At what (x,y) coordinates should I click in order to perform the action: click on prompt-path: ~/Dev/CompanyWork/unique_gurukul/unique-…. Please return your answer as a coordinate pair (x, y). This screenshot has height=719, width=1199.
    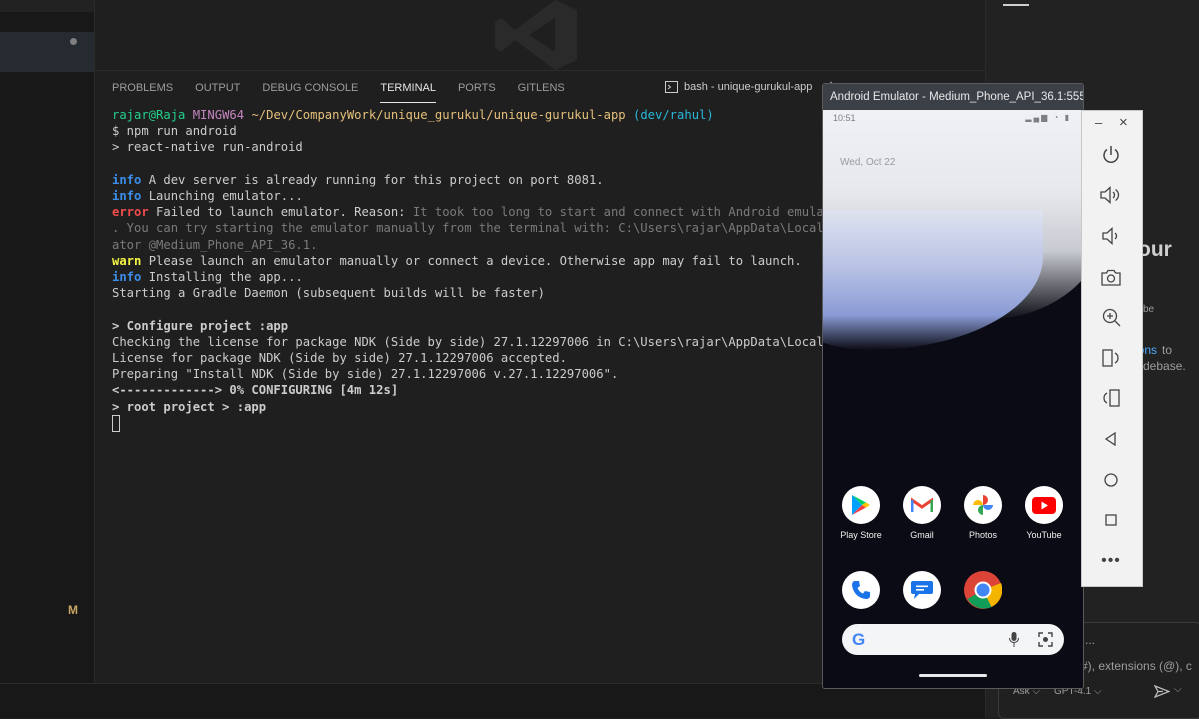
    Looking at the image, I should click on (438, 115).